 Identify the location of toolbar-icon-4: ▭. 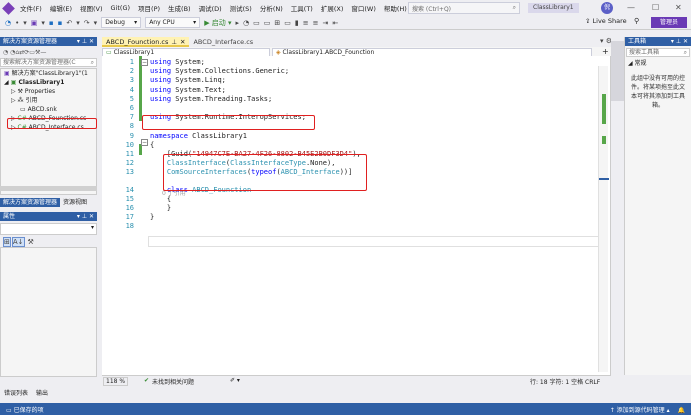
(287, 23).